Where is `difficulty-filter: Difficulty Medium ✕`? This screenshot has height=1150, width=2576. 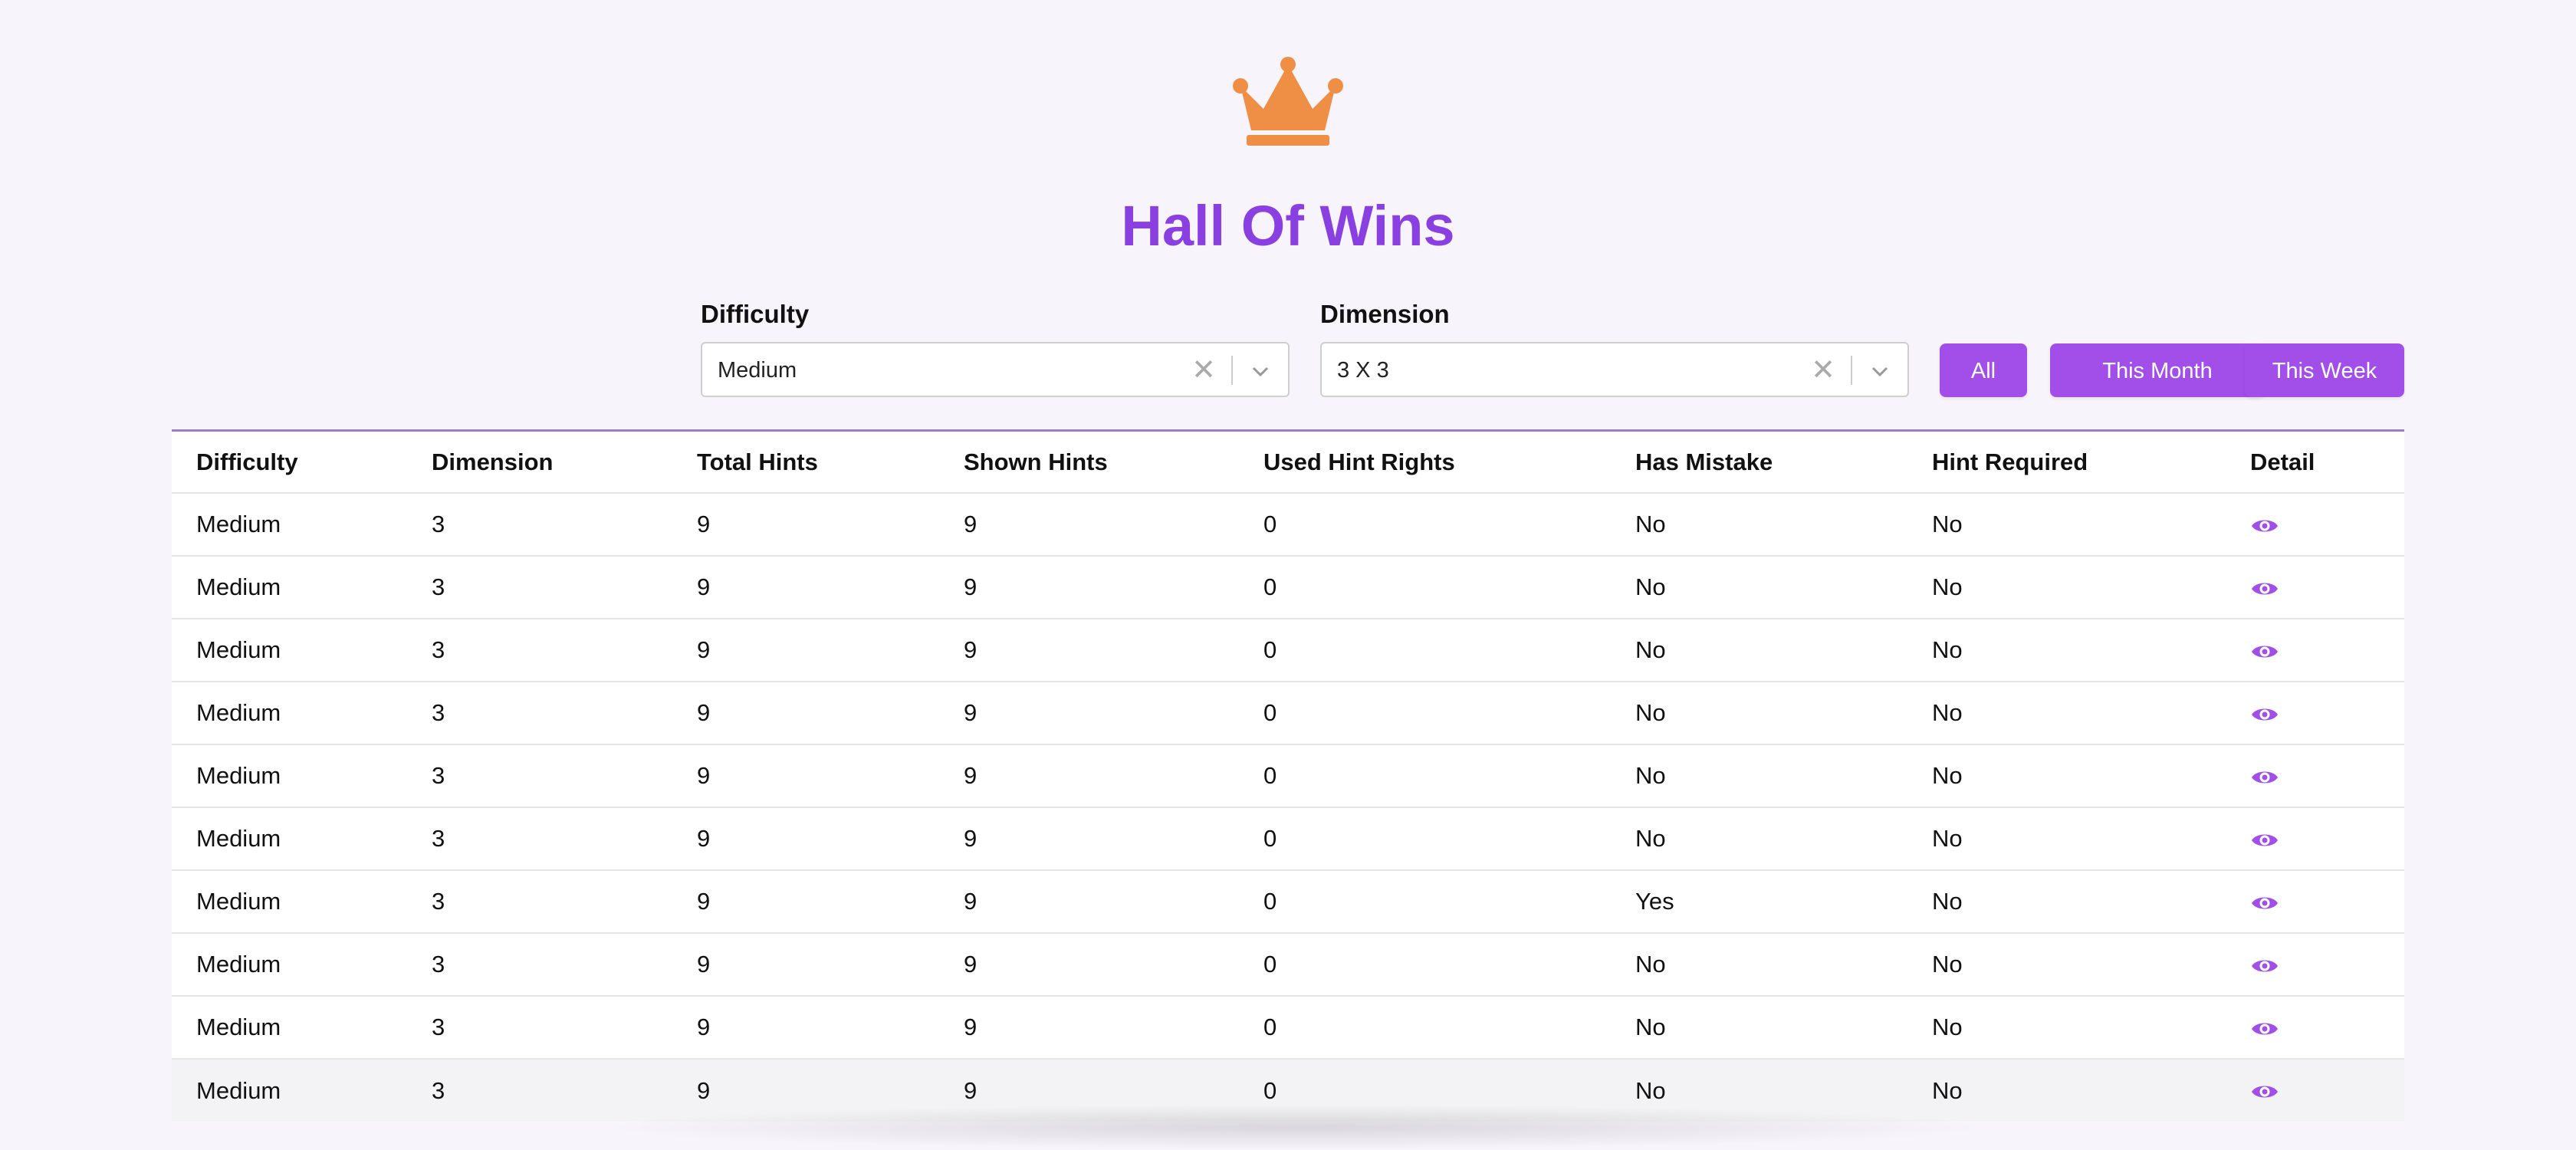 difficulty-filter: Difficulty Medium ✕ is located at coordinates (996, 348).